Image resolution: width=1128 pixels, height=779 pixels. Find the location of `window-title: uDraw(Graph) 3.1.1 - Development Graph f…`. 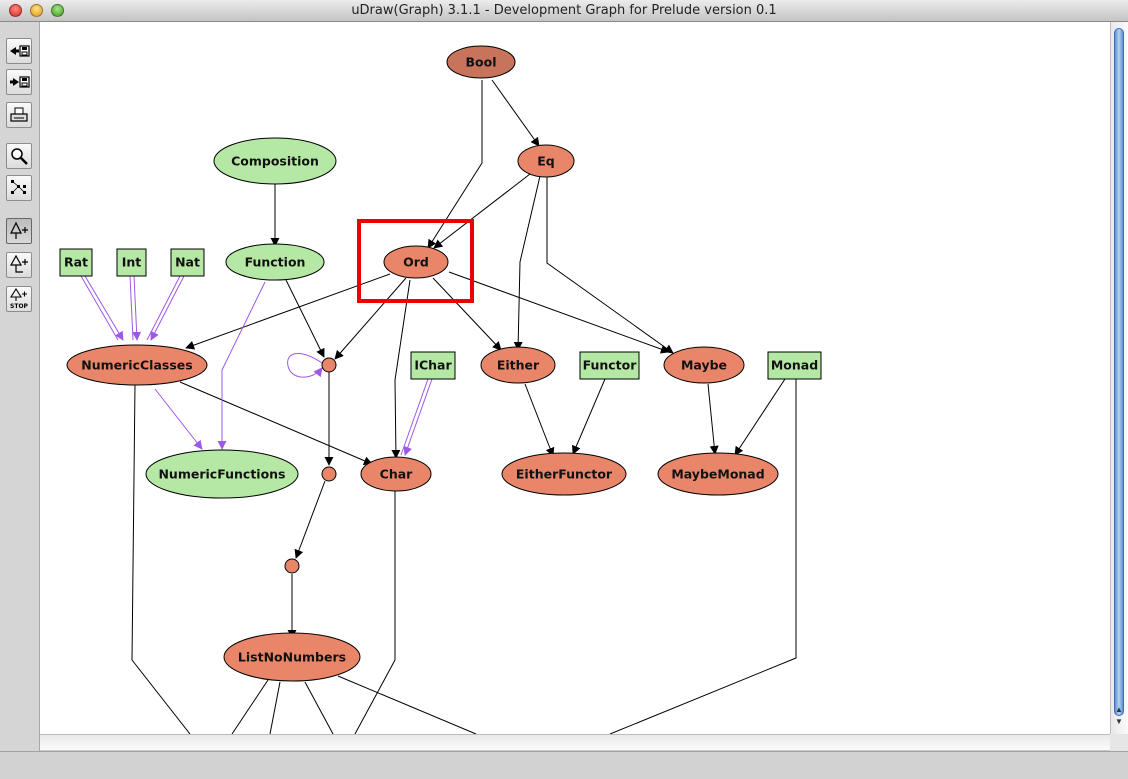

window-title: uDraw(Graph) 3.1.1 - Development Graph f… is located at coordinates (564, 10).